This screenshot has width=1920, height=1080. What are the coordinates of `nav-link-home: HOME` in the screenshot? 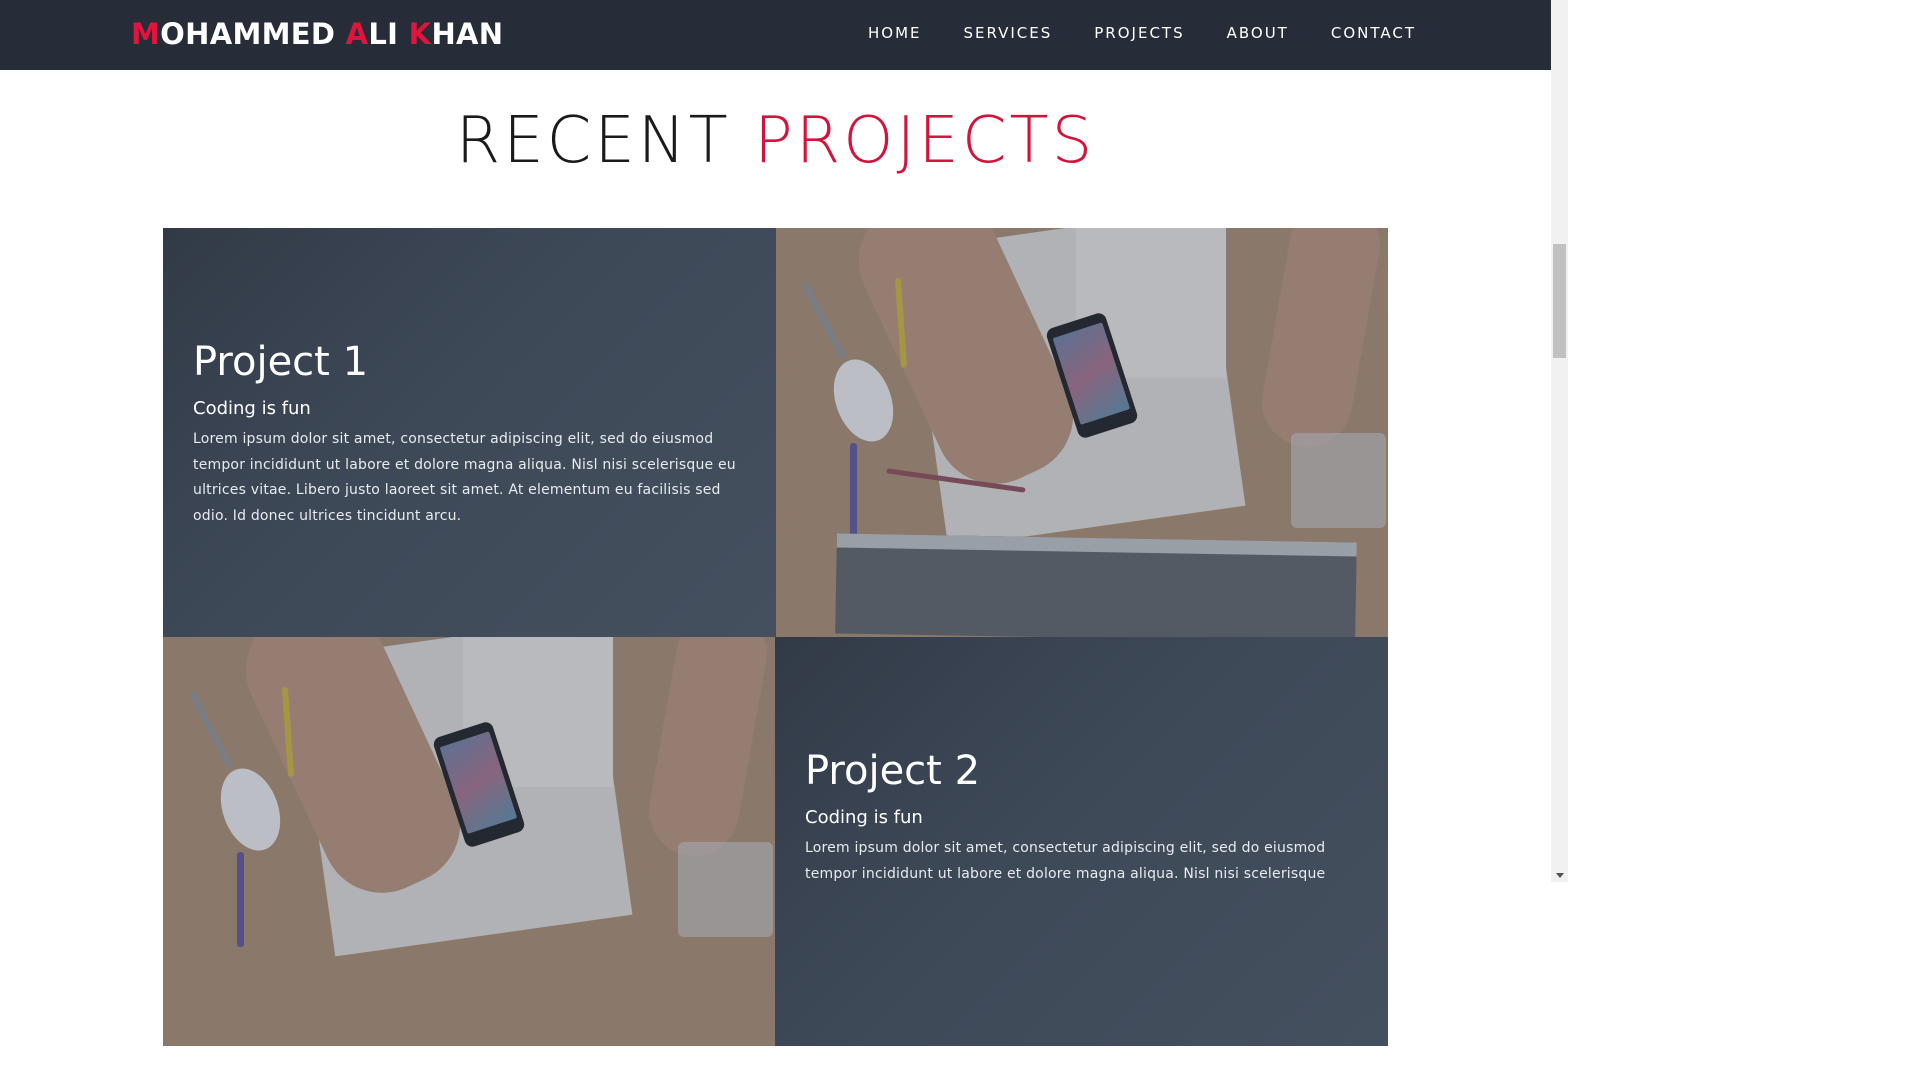 It's located at (895, 33).